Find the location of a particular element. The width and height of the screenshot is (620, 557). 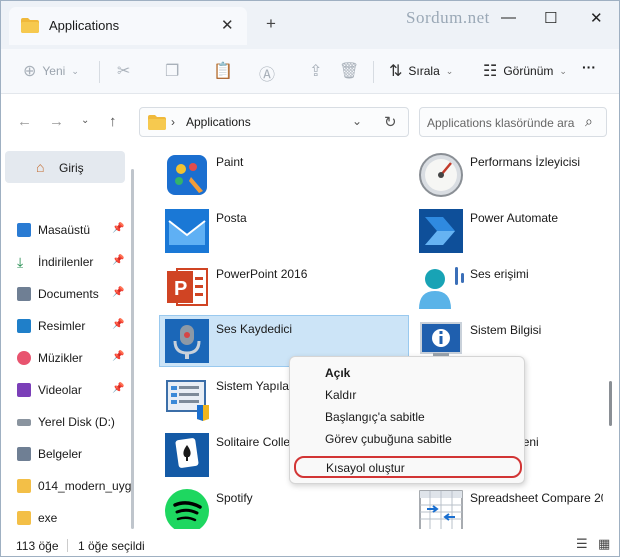

list-item: Performans İzleyicisi is located at coordinates (499, 176).